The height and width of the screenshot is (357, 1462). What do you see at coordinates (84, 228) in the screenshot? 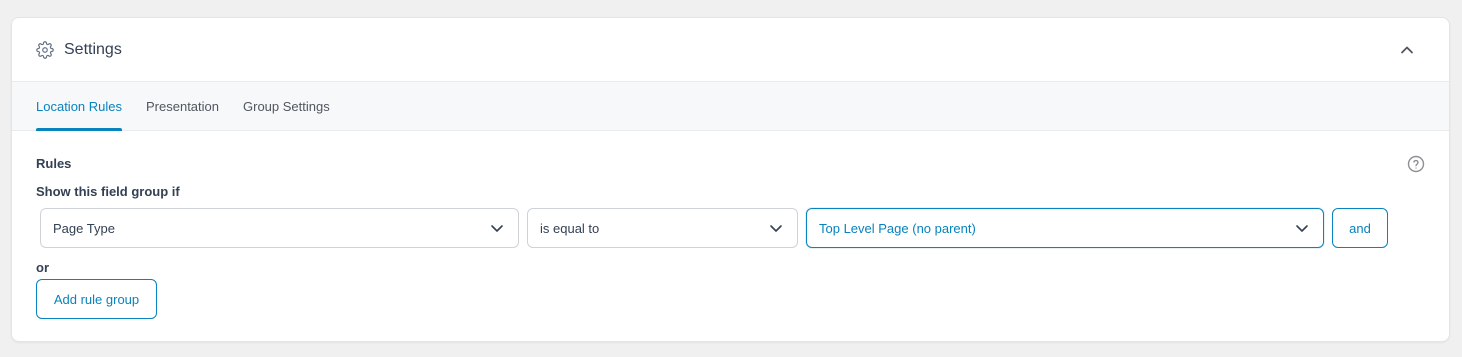
I see `rule-param-value: Page Type` at bounding box center [84, 228].